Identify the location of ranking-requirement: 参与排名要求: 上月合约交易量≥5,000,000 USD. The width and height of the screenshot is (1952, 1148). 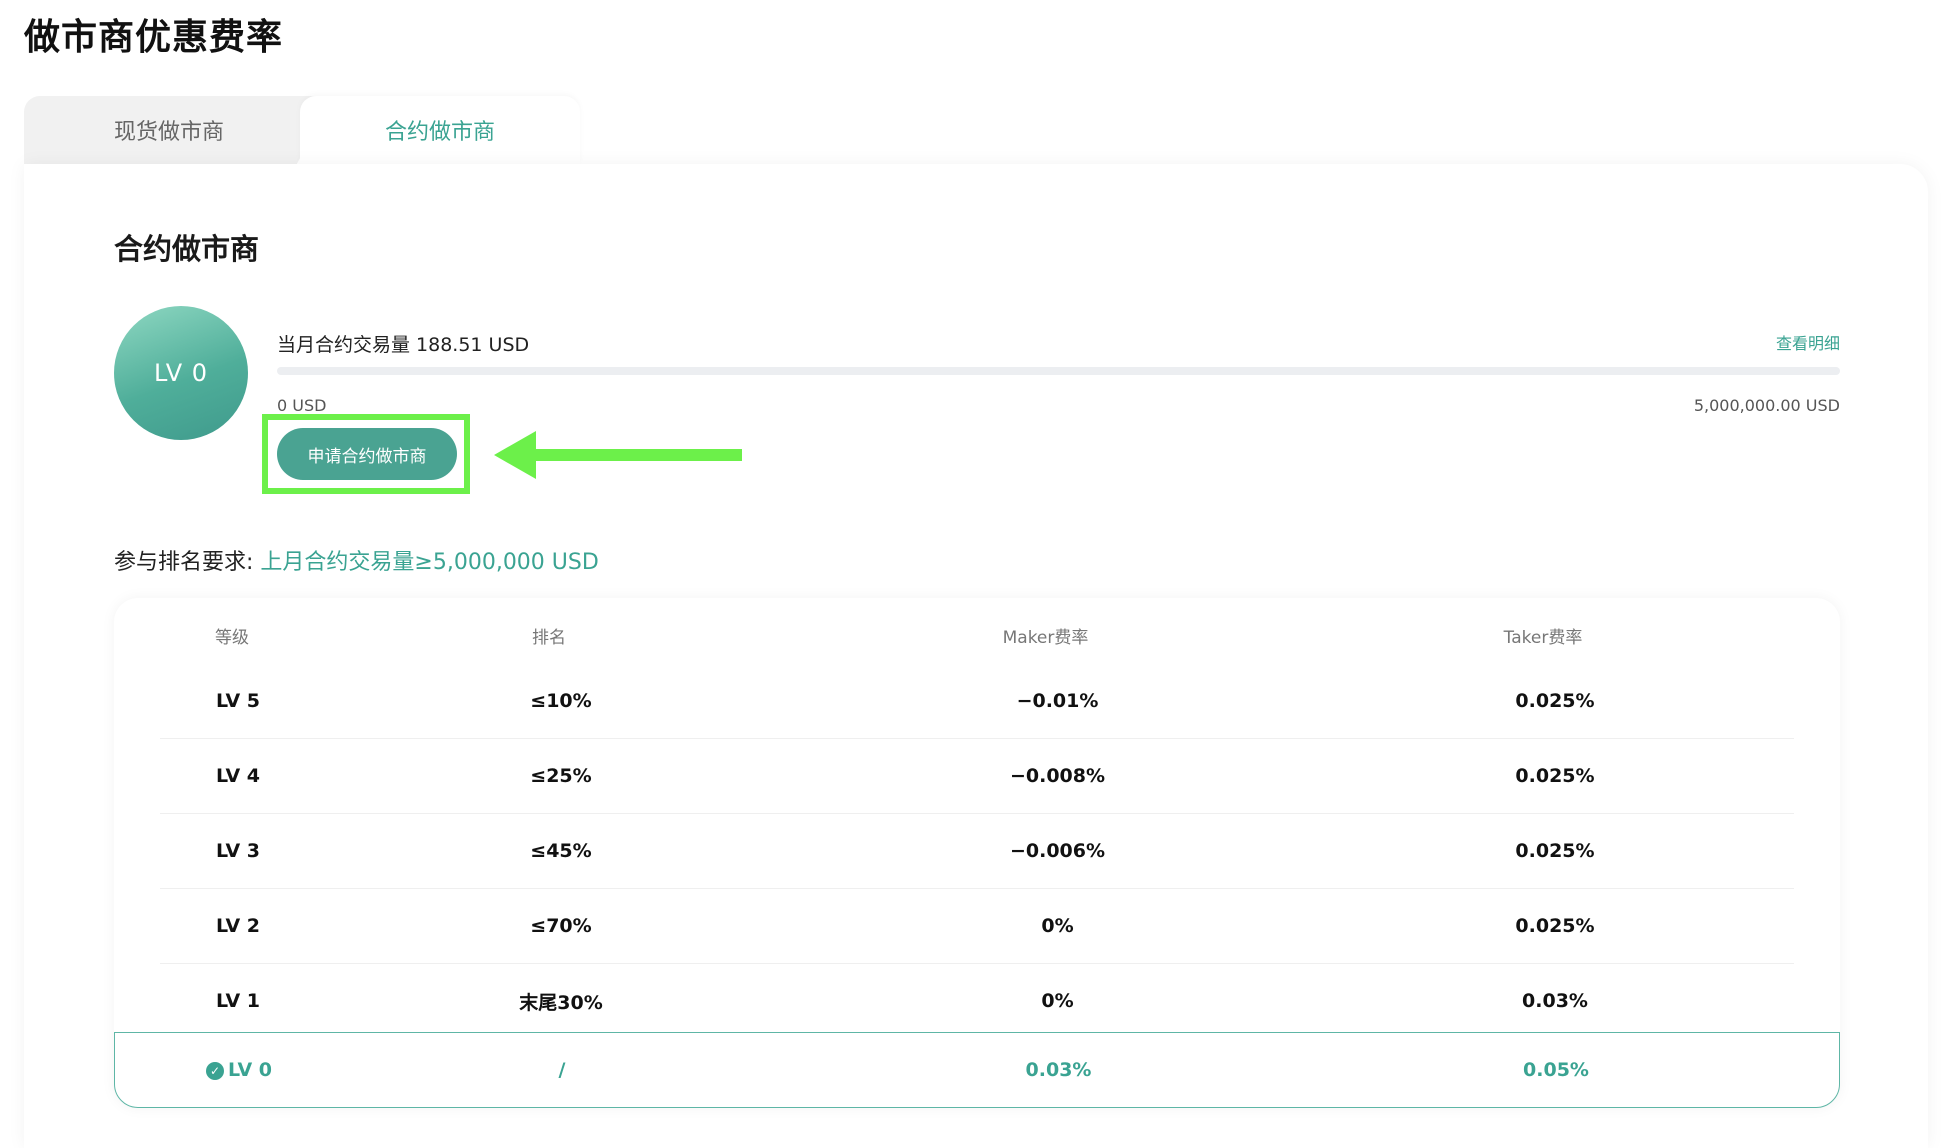
(356, 560).